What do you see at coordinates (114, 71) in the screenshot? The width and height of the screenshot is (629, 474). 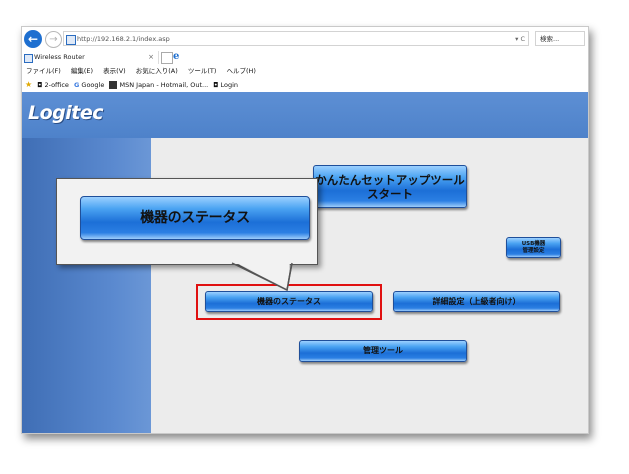 I see `menu-view: 表示(V)` at bounding box center [114, 71].